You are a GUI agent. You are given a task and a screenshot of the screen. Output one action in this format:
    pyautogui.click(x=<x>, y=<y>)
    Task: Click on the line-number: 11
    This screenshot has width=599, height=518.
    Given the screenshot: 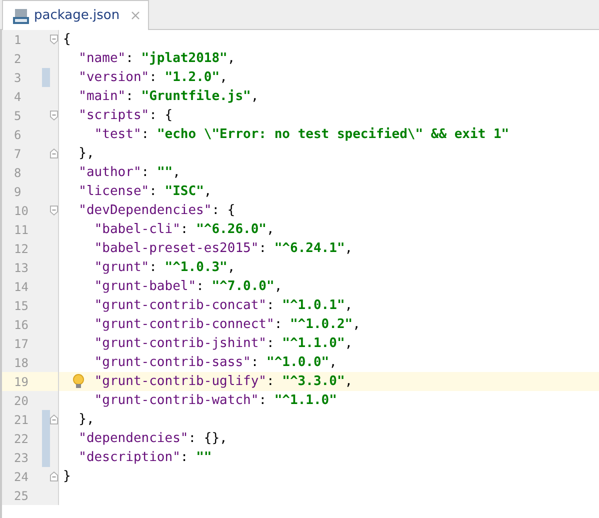 What is the action you would take?
    pyautogui.click(x=21, y=229)
    